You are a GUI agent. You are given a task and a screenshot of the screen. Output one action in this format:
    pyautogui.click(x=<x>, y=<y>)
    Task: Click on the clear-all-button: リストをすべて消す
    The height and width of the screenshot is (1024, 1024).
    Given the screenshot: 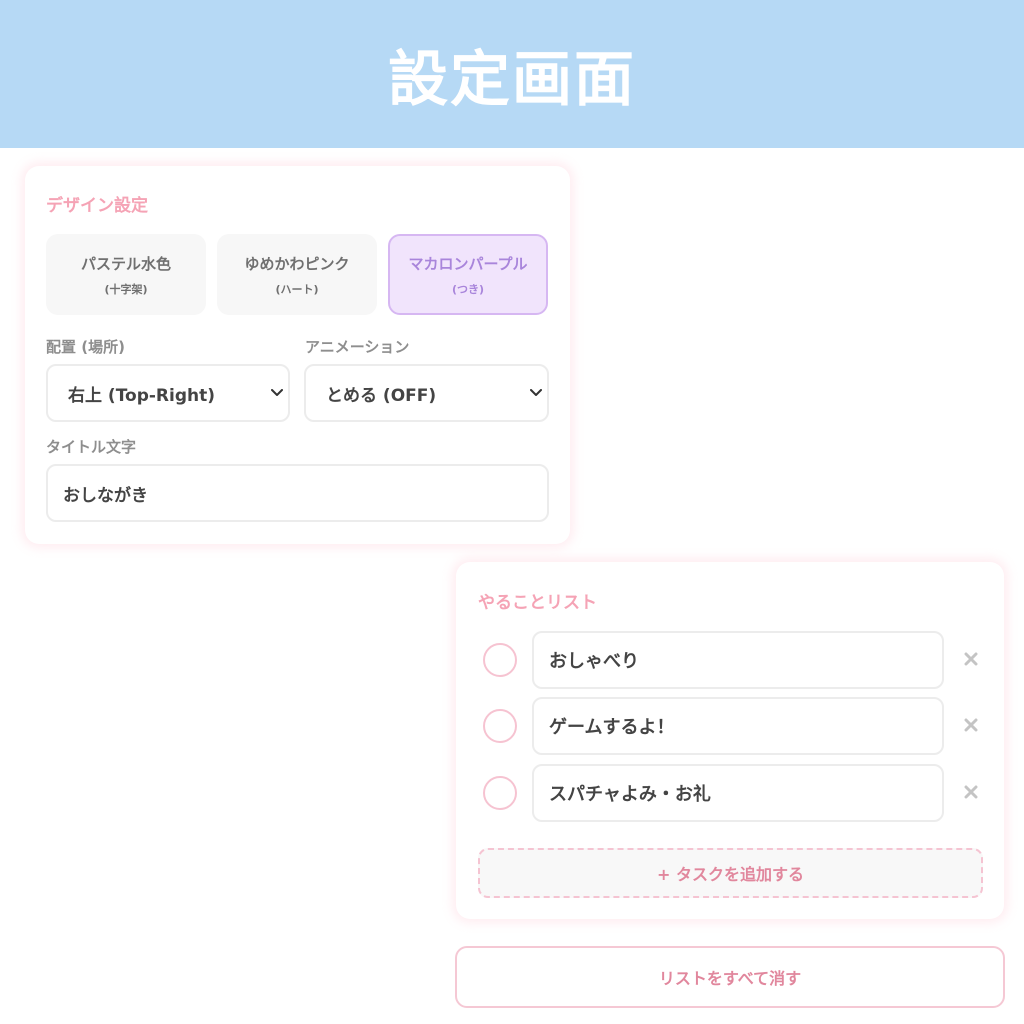 What is the action you would take?
    pyautogui.click(x=730, y=977)
    